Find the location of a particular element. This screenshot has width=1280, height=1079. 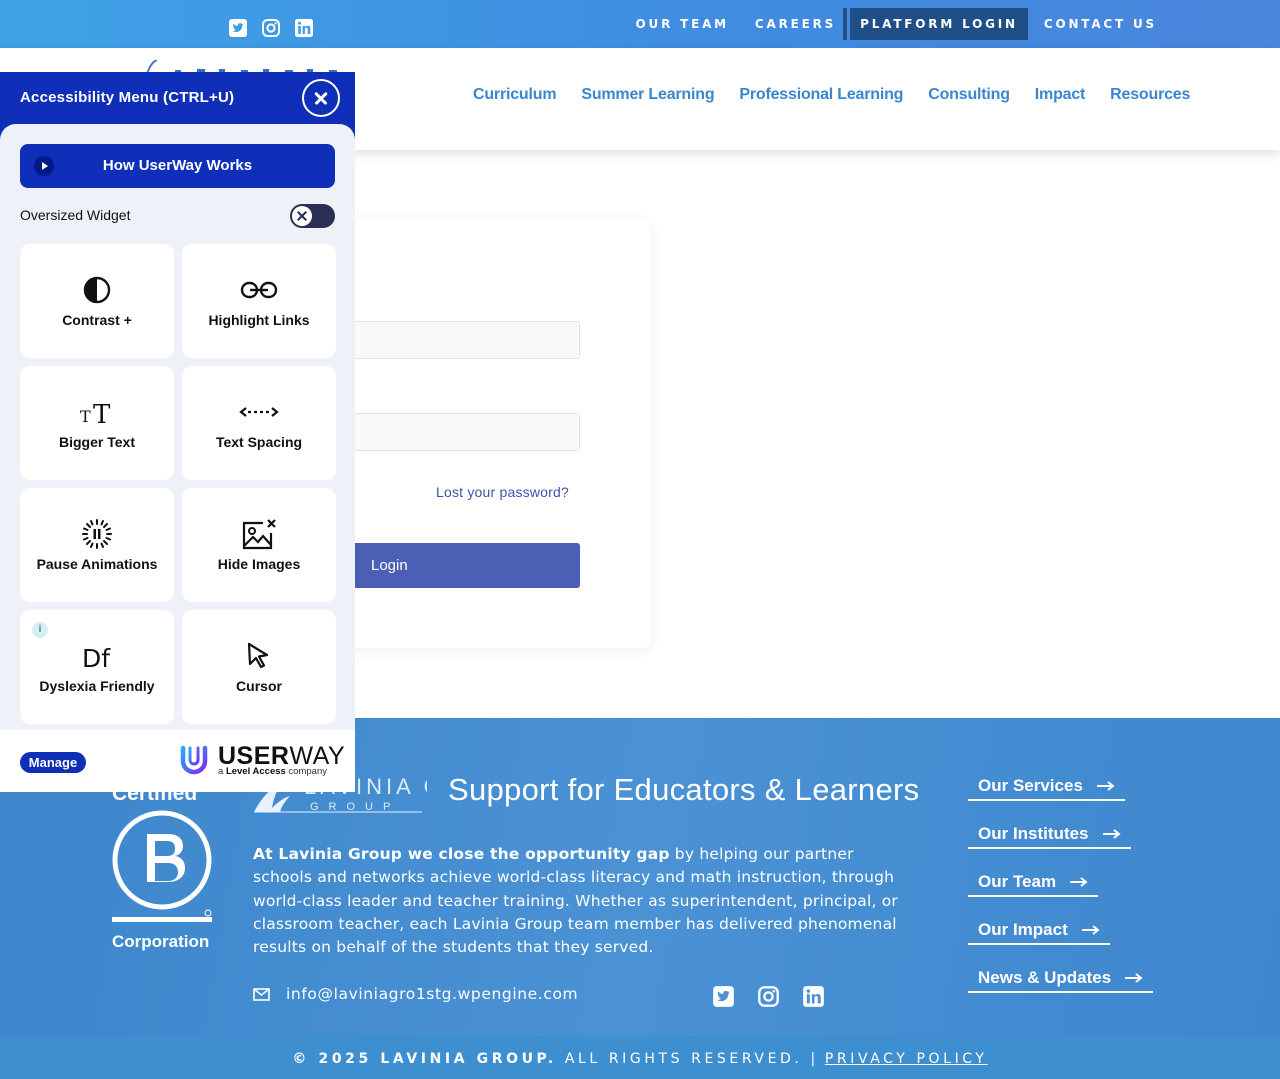

tagline-pre: a is located at coordinates (222, 771).